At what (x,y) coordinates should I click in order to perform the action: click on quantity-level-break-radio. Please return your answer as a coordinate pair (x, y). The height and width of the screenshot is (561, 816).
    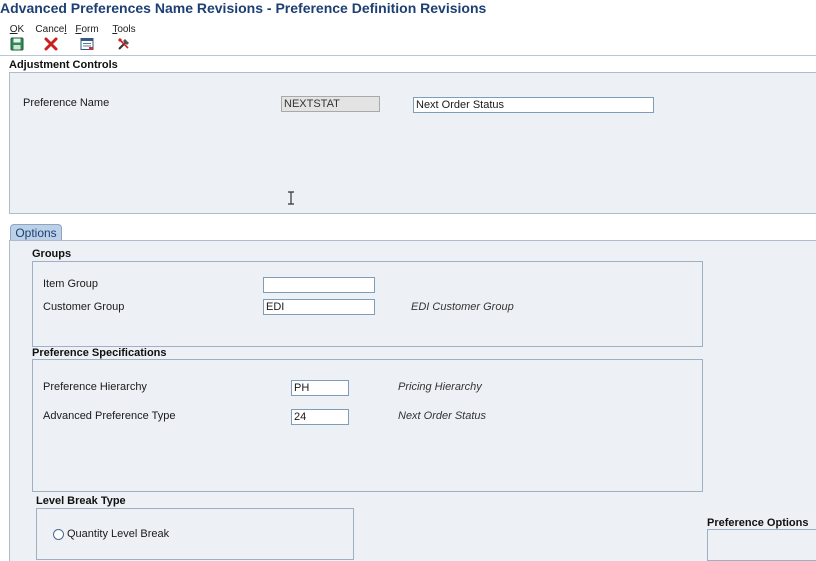
    Looking at the image, I should click on (58, 534).